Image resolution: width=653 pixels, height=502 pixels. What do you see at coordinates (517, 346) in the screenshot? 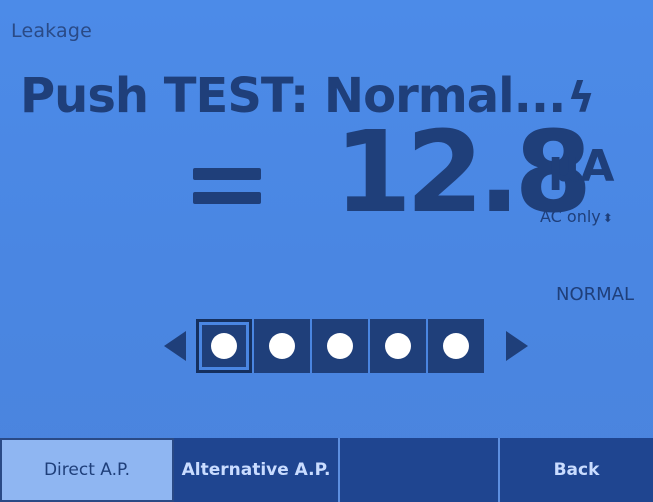
I see `arrow-right-icon` at bounding box center [517, 346].